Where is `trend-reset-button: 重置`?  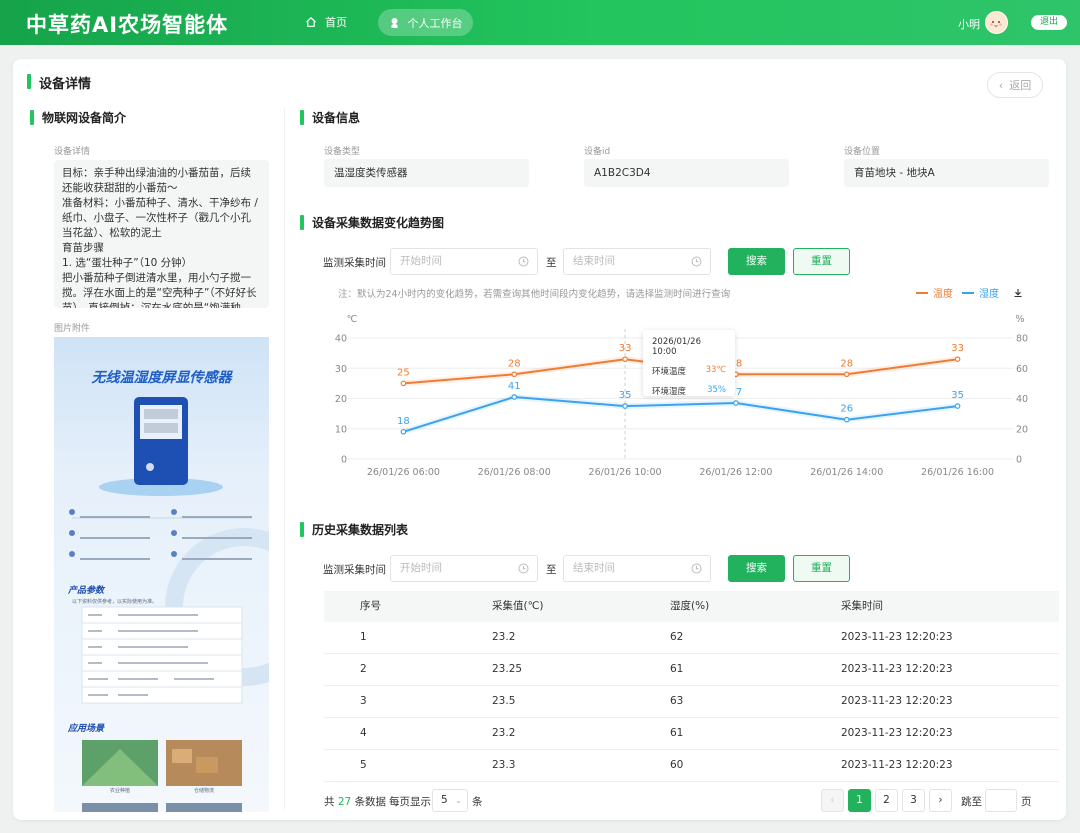 trend-reset-button: 重置 is located at coordinates (821, 261).